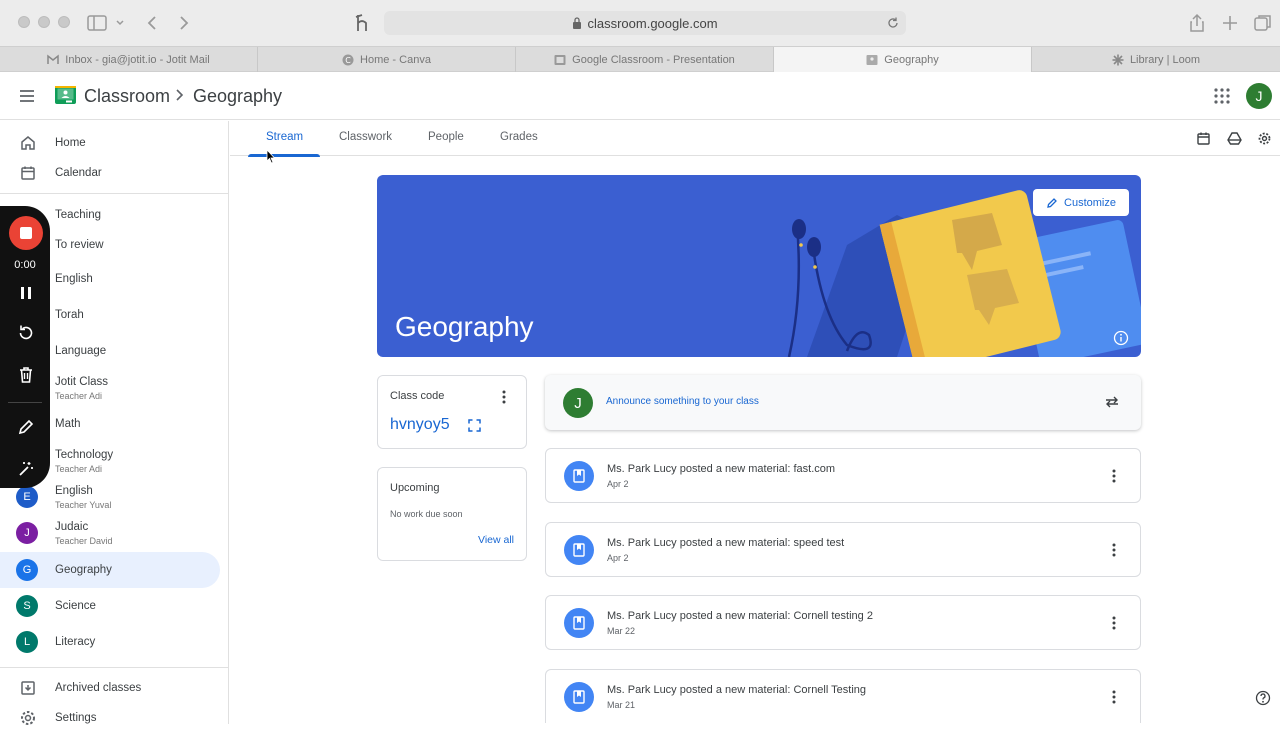 Image resolution: width=1280 pixels, height=737 pixels. Describe the element at coordinates (79, 245) in the screenshot. I see `sidebar-item-to-review: To review` at that location.